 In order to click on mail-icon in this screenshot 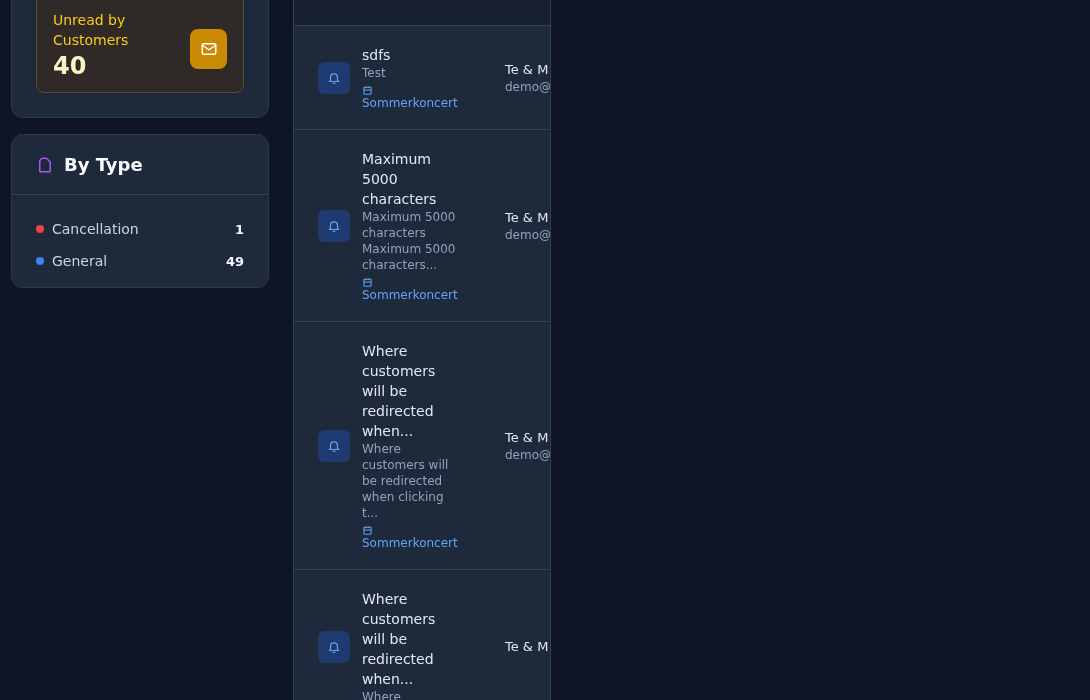, I will do `click(208, 49)`.